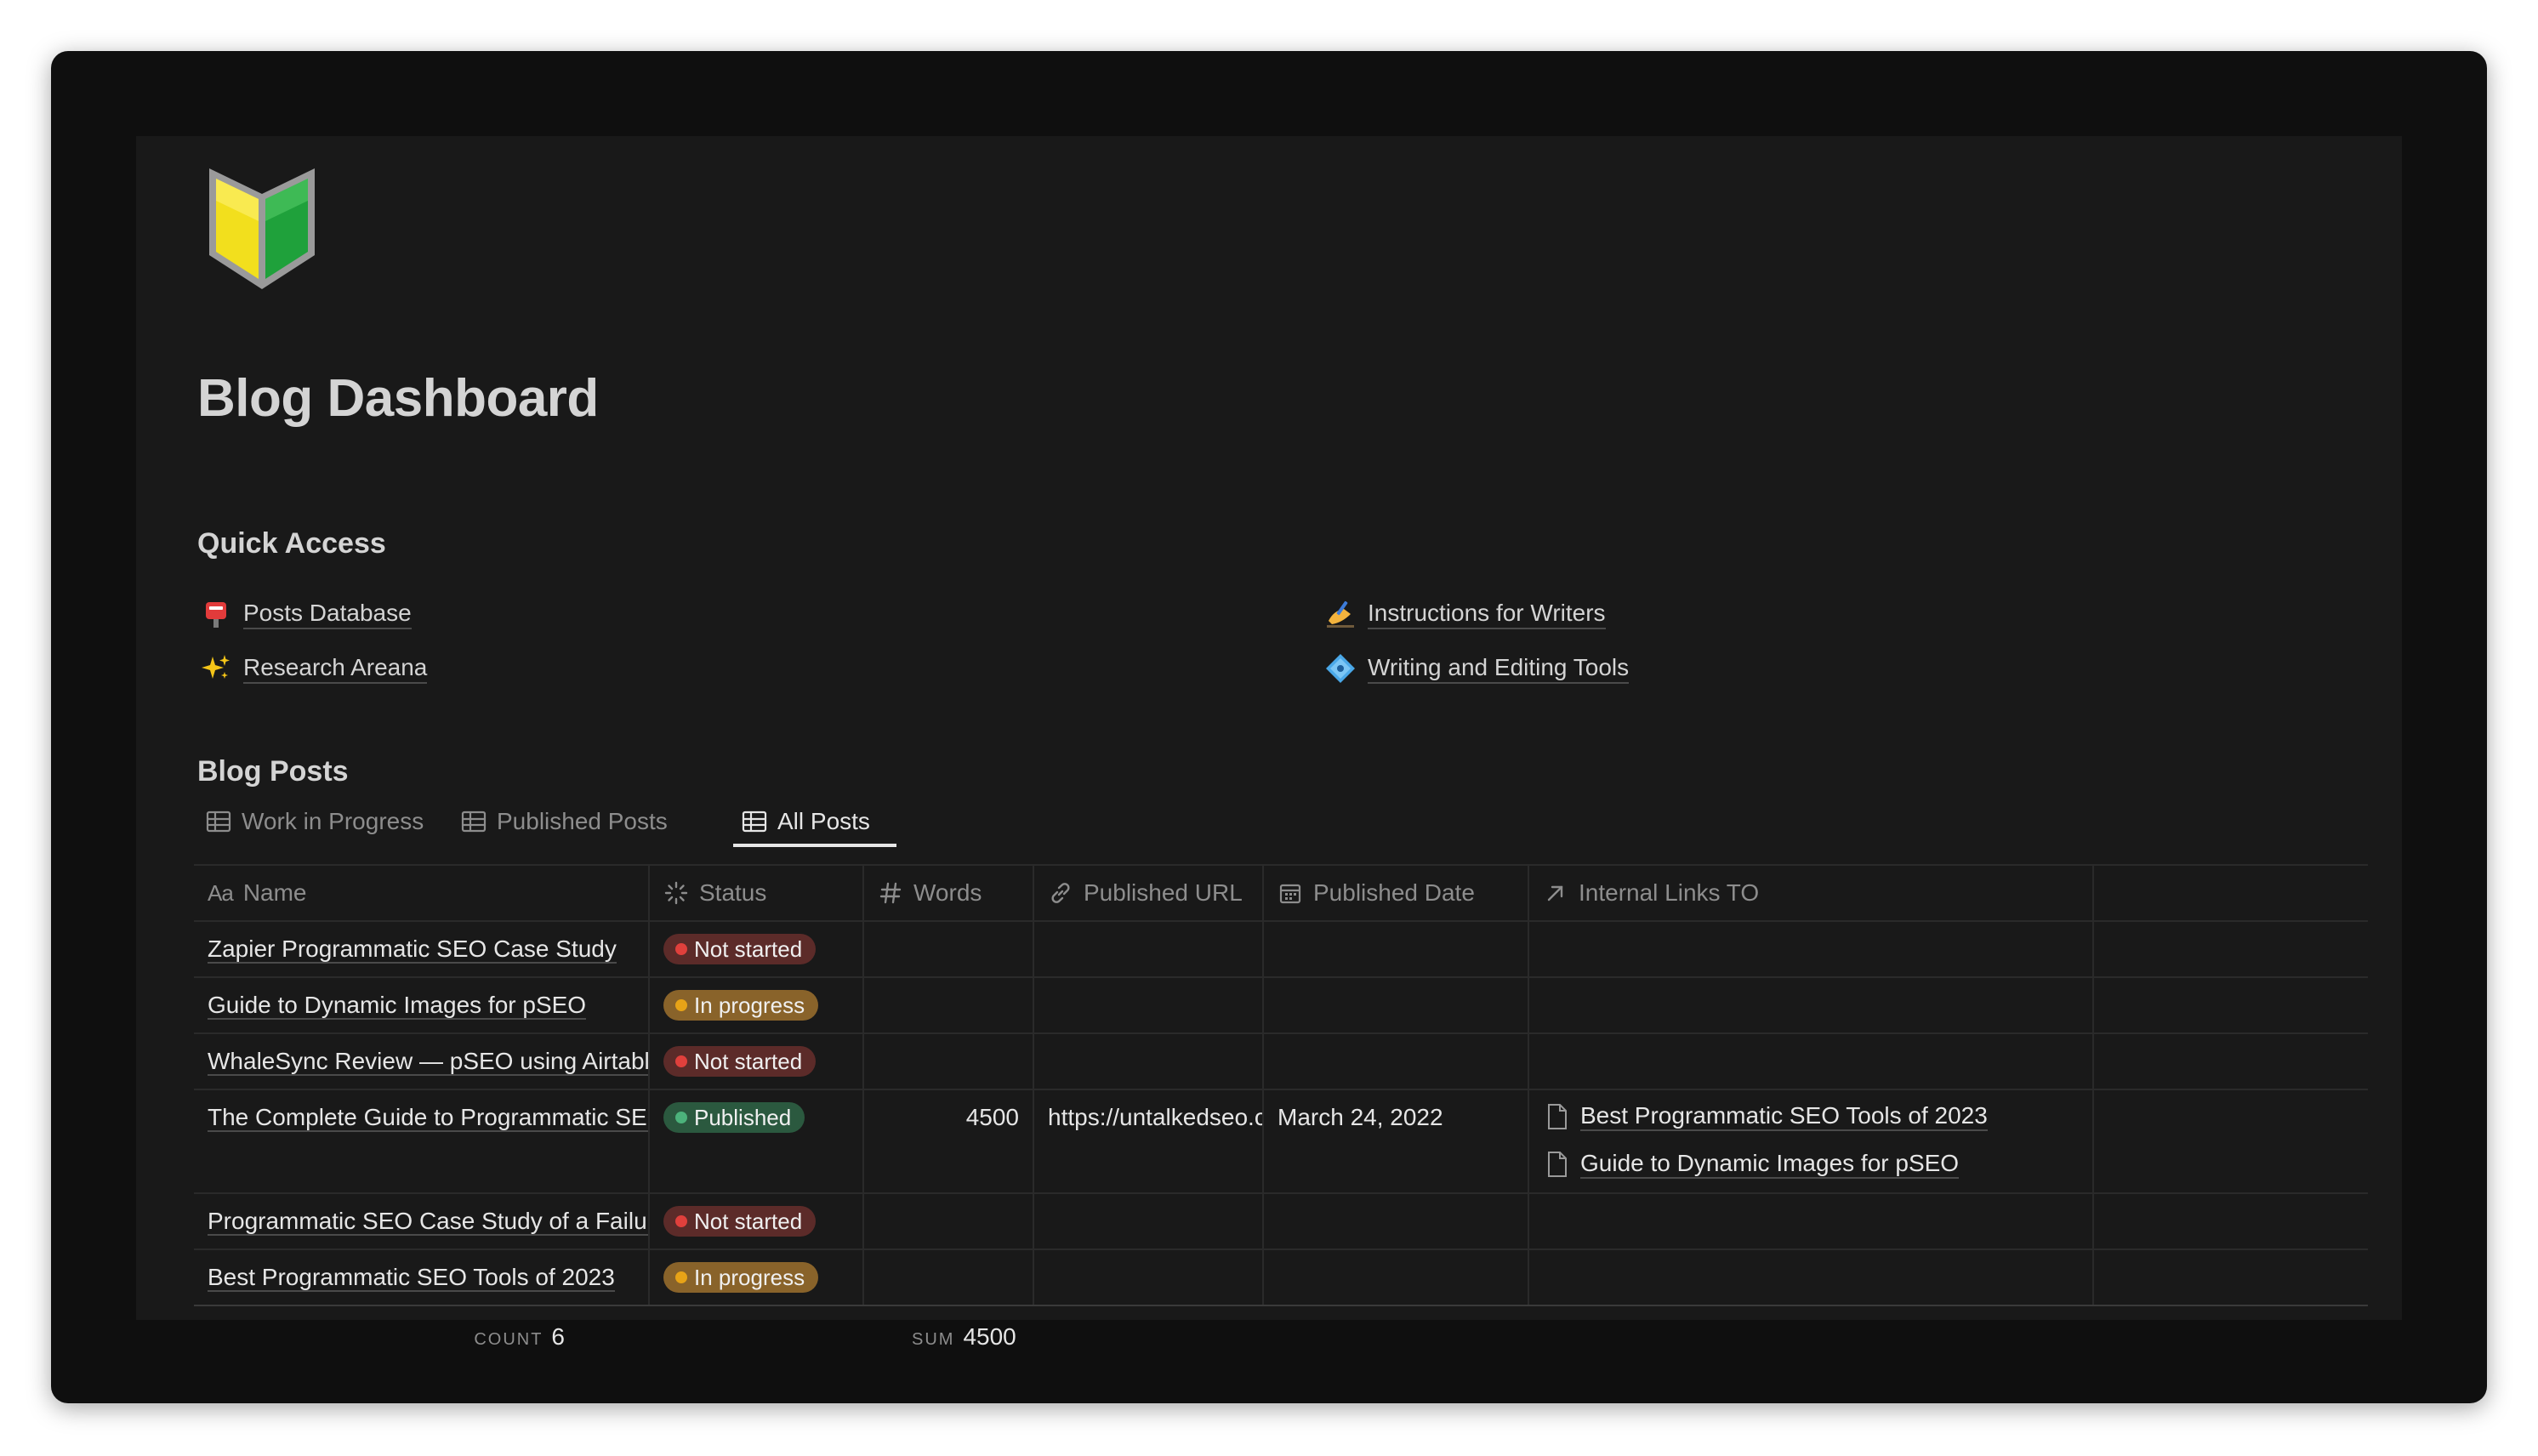  What do you see at coordinates (806, 821) in the screenshot?
I see `tab-all-posts: All Posts` at bounding box center [806, 821].